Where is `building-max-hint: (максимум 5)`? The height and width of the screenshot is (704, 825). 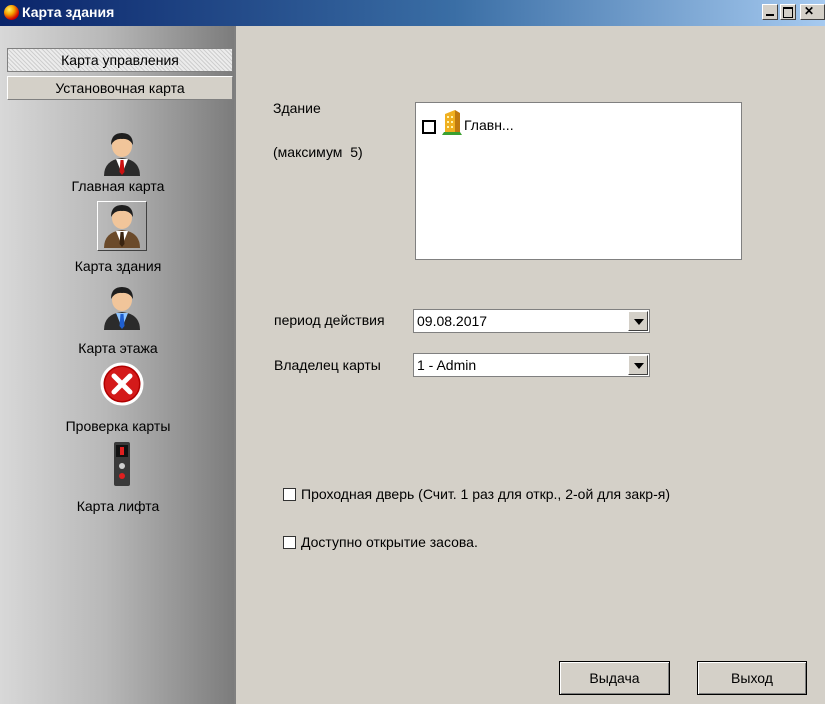 building-max-hint: (максимум 5) is located at coordinates (318, 152).